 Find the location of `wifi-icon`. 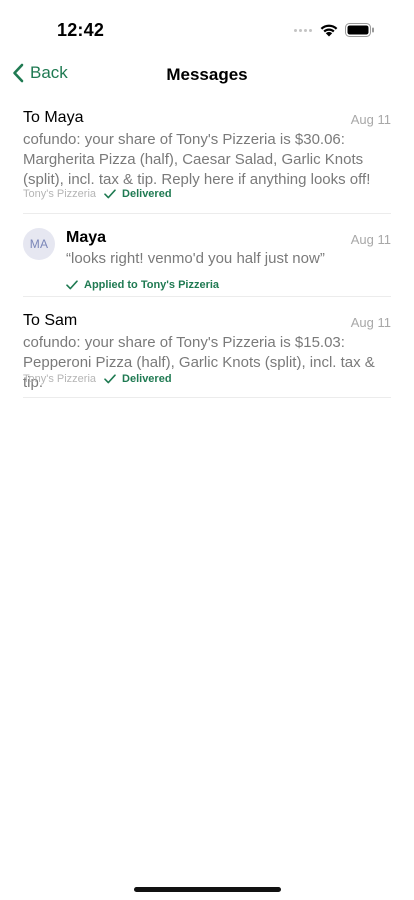

wifi-icon is located at coordinates (329, 30).